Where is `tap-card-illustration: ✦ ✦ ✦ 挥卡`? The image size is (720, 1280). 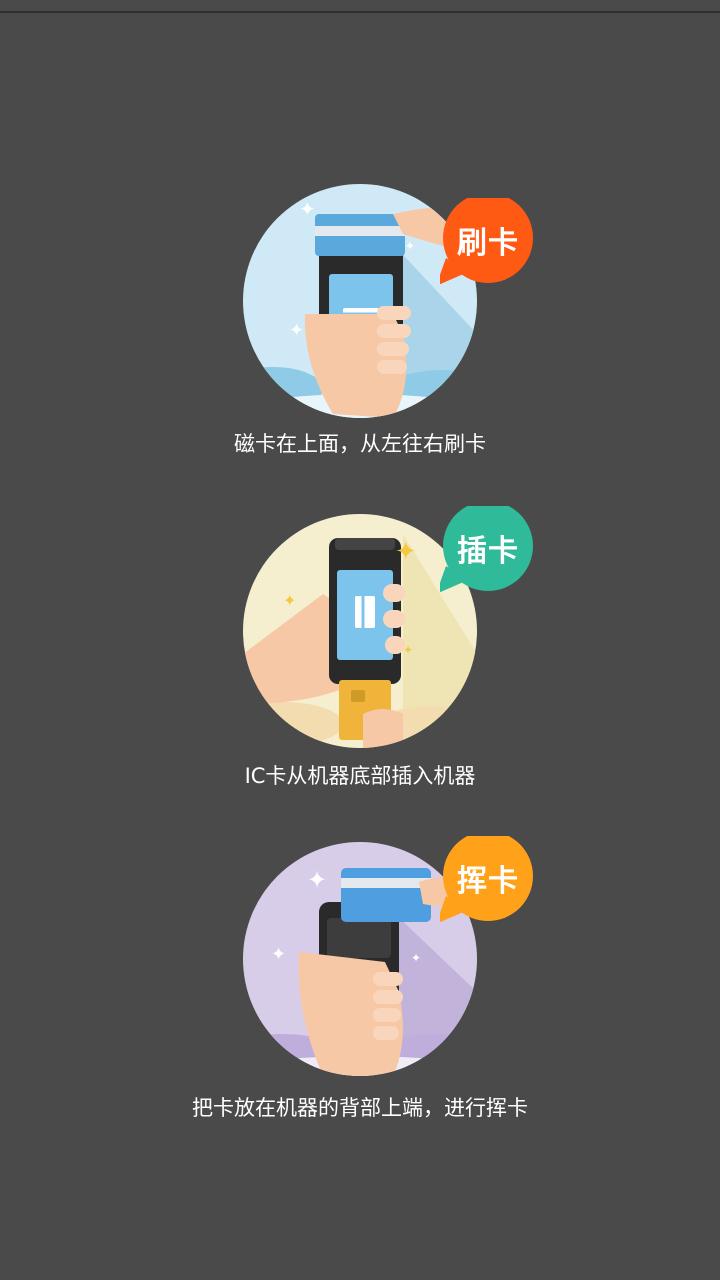
tap-card-illustration: ✦ ✦ ✦ 挥卡 is located at coordinates (388, 956).